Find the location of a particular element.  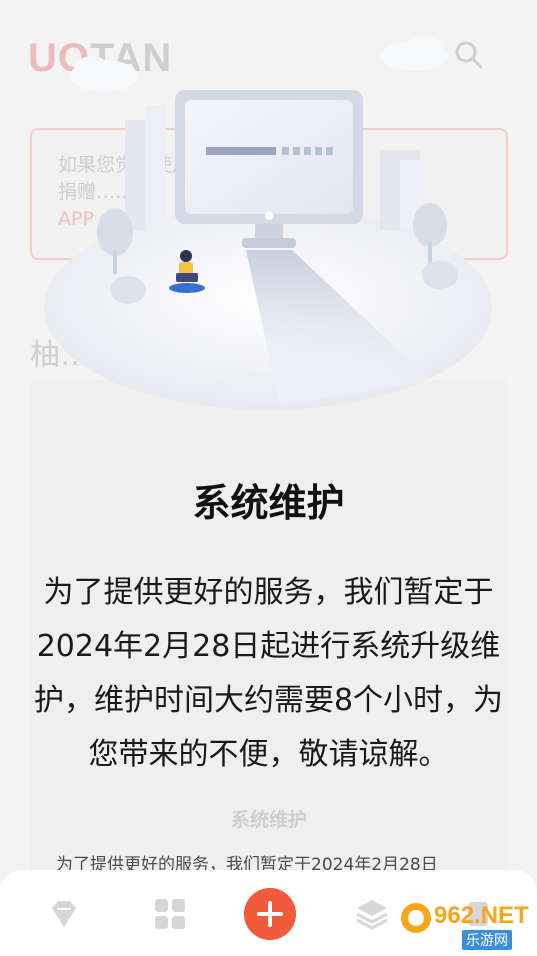

watermark-brand: 962.NET is located at coordinates (481, 915).